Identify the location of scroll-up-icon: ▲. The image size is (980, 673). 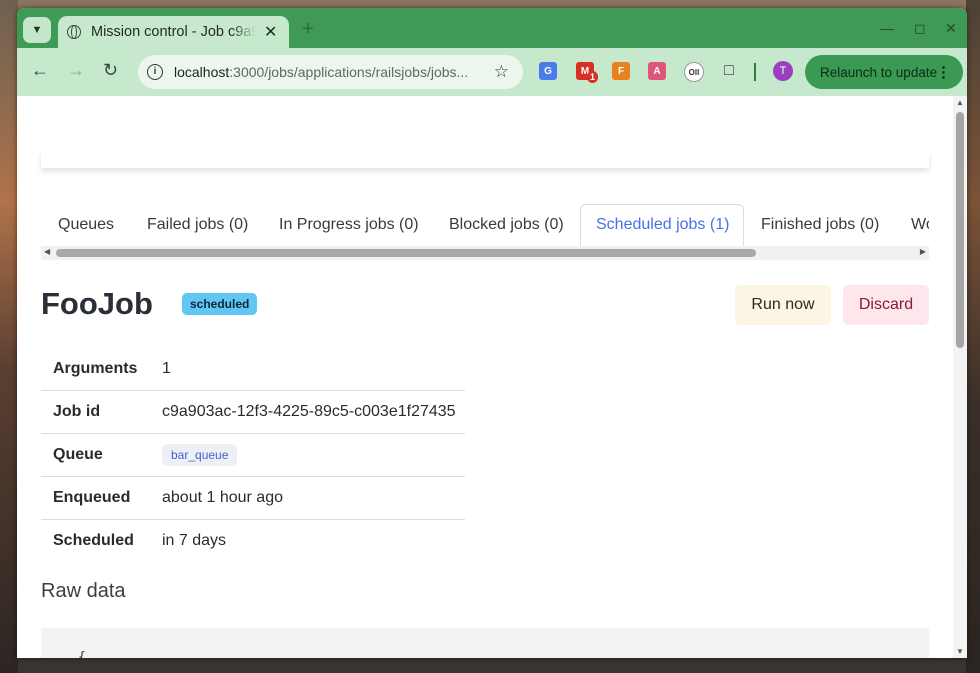
(960, 102).